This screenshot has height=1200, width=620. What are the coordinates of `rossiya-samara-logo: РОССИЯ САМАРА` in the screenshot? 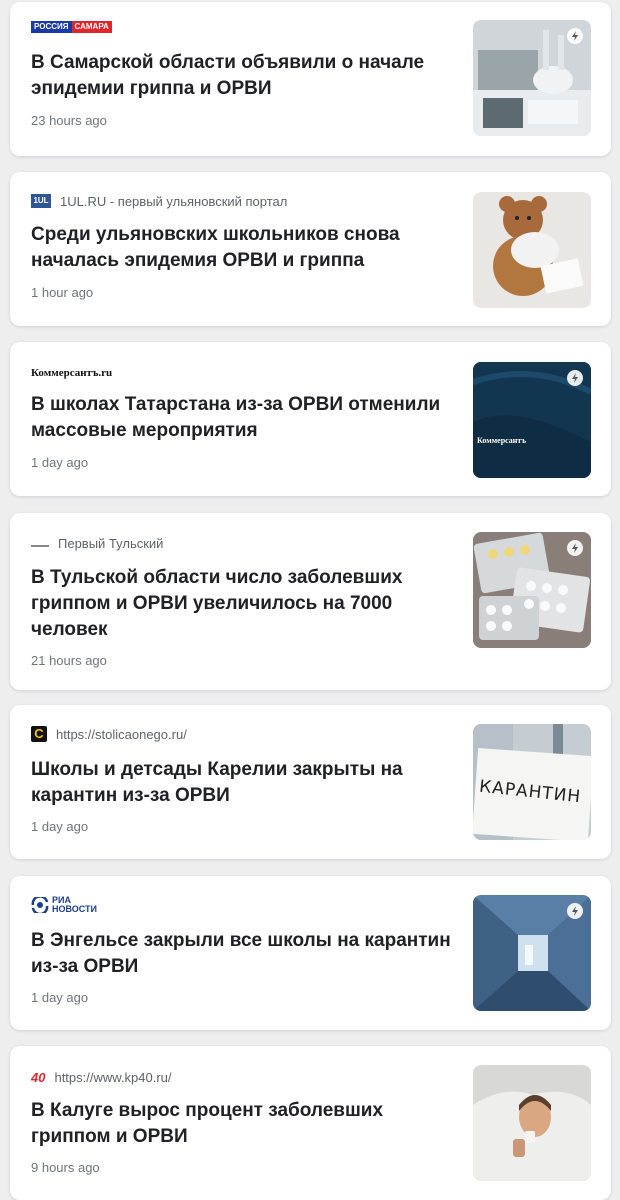 It's located at (71, 27).